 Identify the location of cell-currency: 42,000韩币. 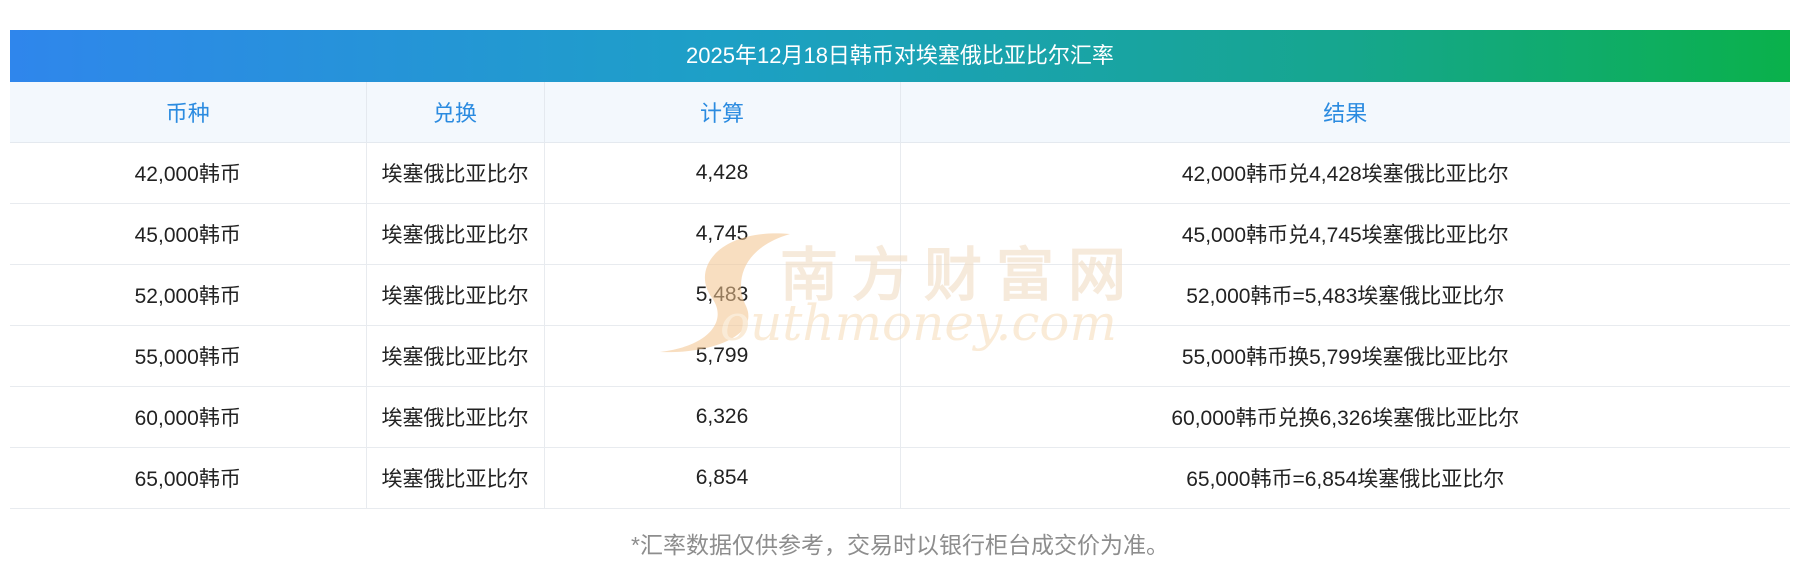
(188, 173).